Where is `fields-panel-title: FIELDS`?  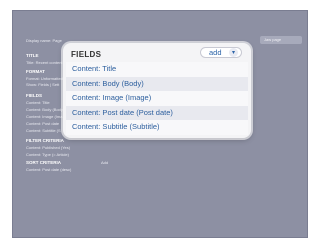
fields-panel-title: FIELDS is located at coordinates (86, 54).